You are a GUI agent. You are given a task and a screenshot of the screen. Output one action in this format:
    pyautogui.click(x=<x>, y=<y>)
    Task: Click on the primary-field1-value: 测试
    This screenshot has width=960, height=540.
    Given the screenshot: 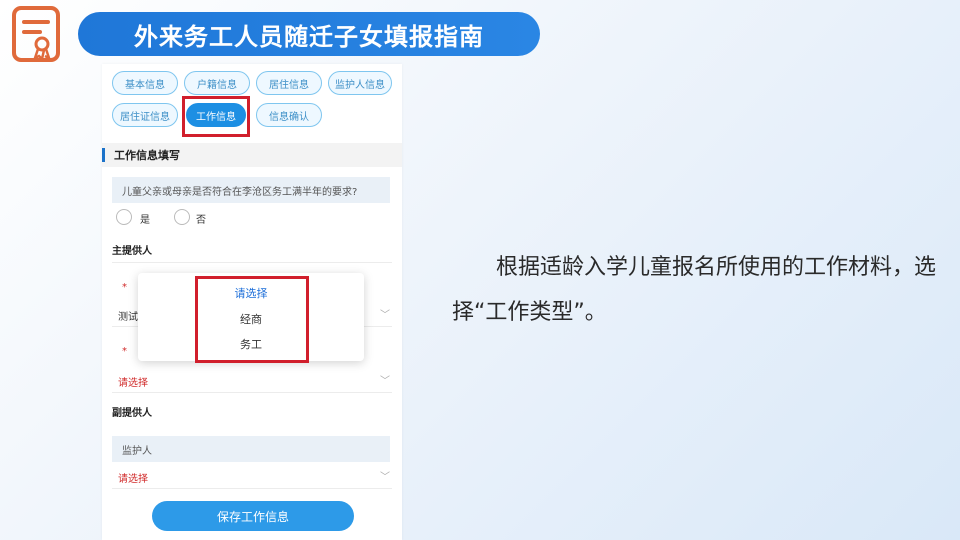 What is the action you would take?
    pyautogui.click(x=128, y=315)
    